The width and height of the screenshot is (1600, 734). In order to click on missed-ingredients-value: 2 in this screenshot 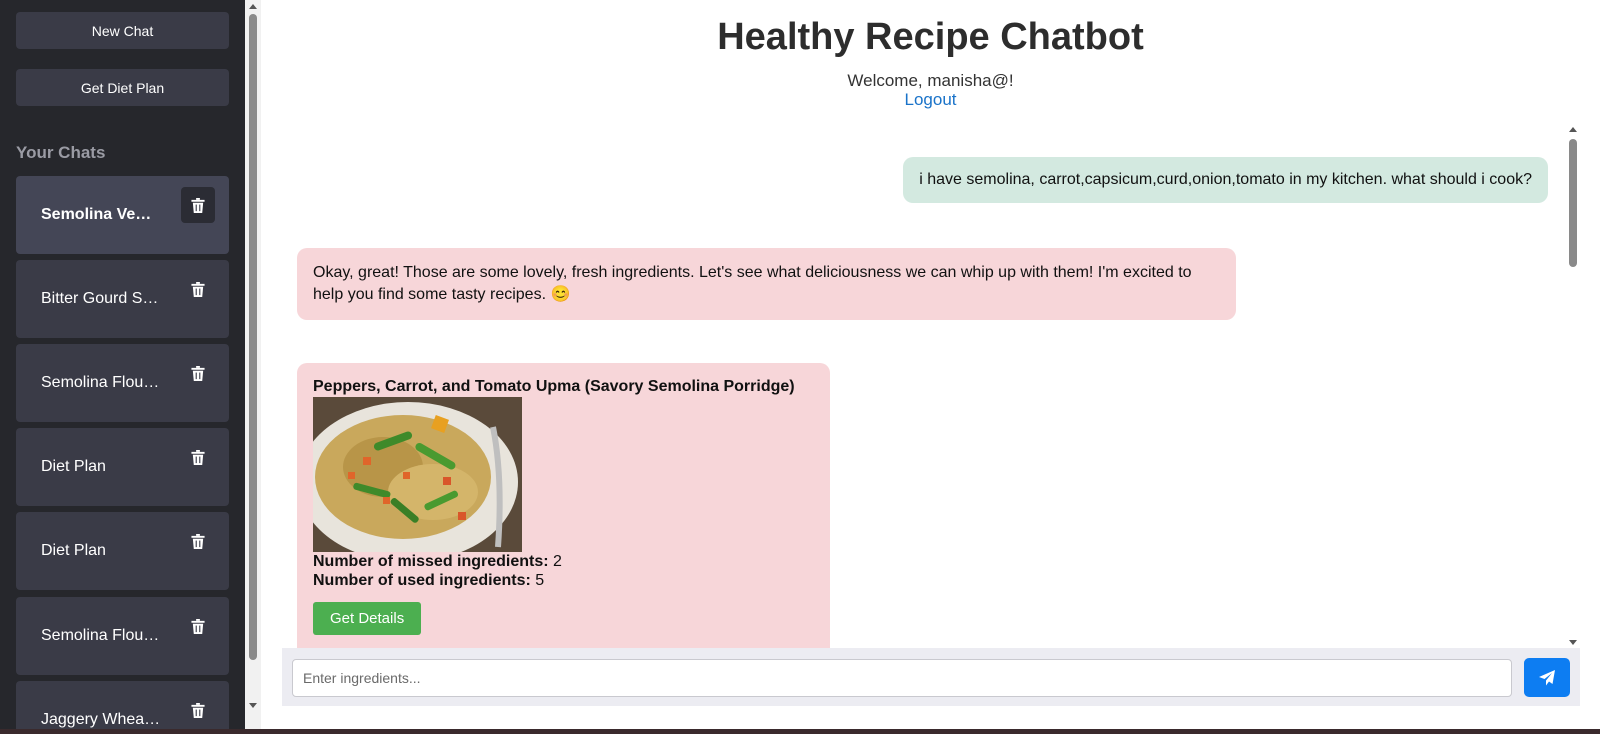, I will do `click(557, 561)`.